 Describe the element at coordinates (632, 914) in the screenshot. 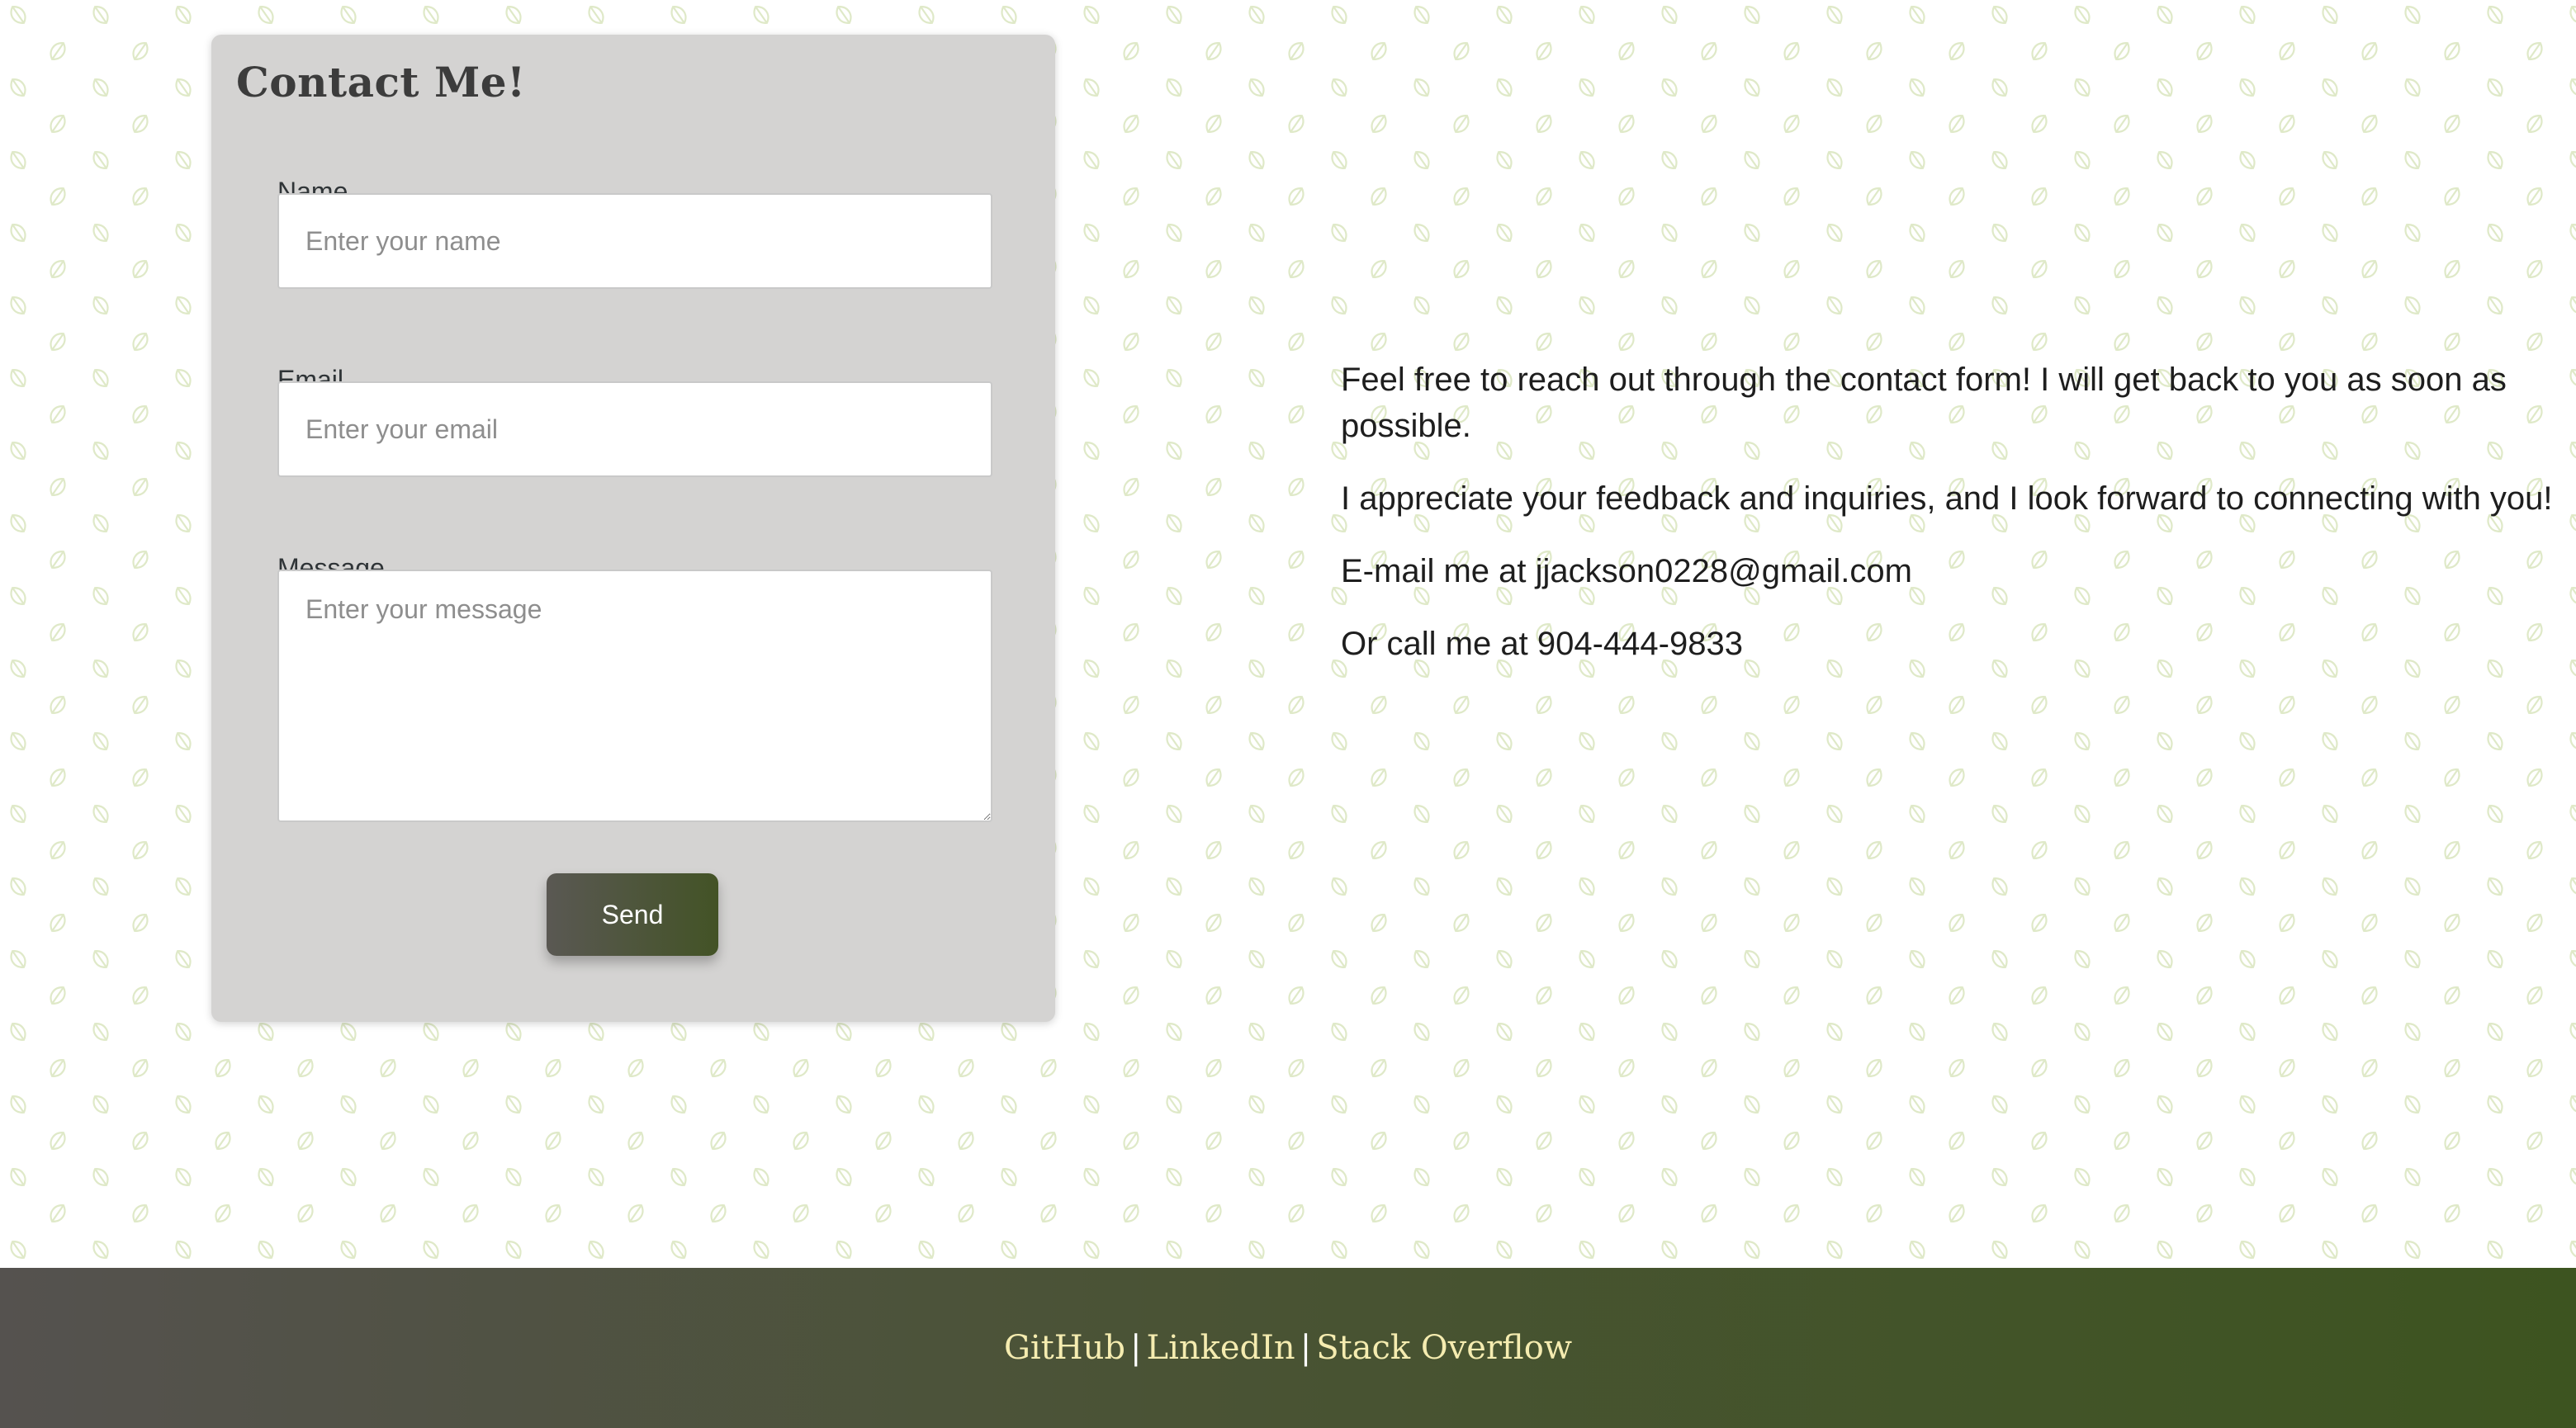

I see `send-button: Send` at that location.